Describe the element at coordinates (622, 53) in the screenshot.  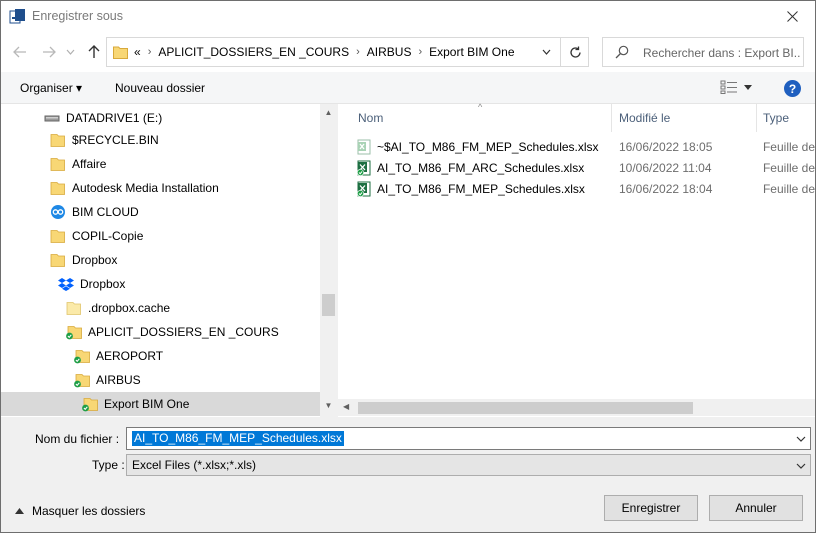
I see `search-icon` at that location.